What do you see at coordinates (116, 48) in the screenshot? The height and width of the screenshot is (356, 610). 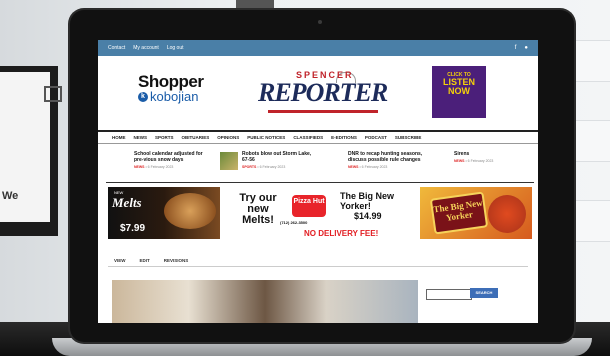 I see `contact-link: Contact` at bounding box center [116, 48].